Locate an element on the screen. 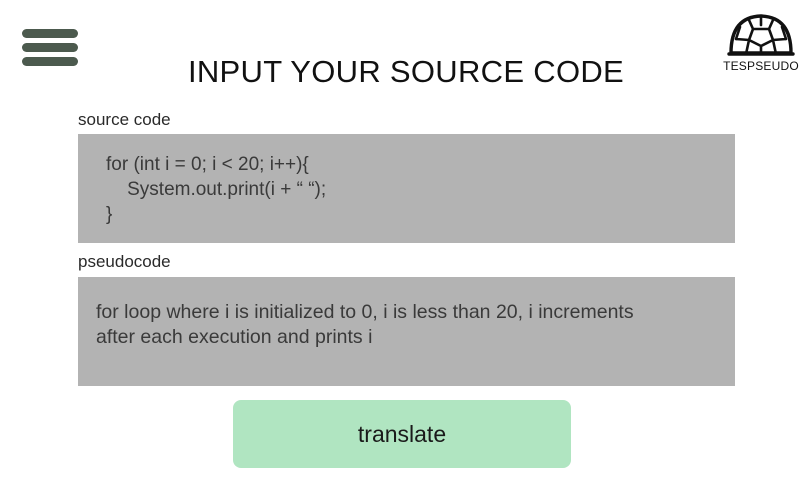 This screenshot has width=806, height=493. logo-text: TESPSEUDO is located at coordinates (761, 66).